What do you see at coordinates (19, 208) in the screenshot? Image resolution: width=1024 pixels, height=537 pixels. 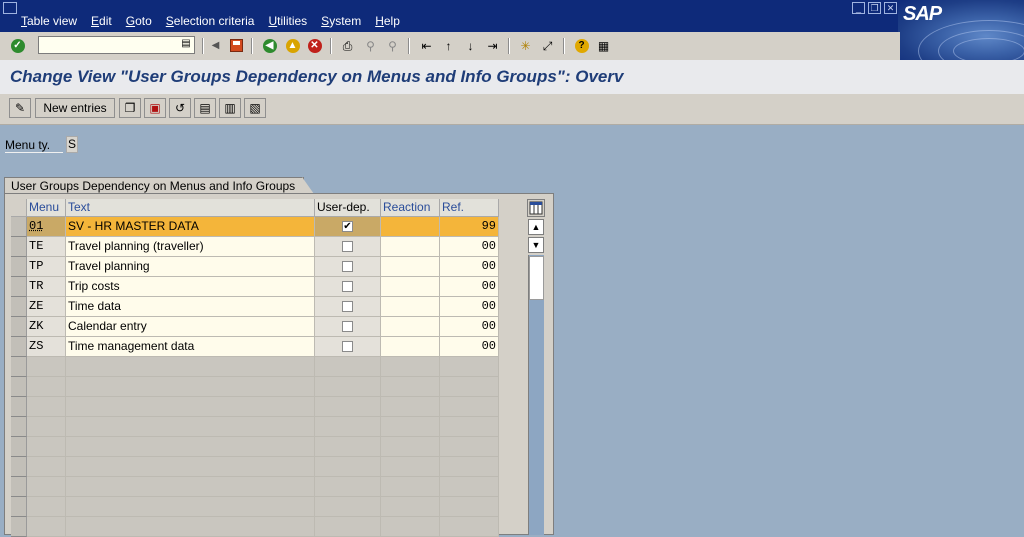 I see `select-all-column-header` at bounding box center [19, 208].